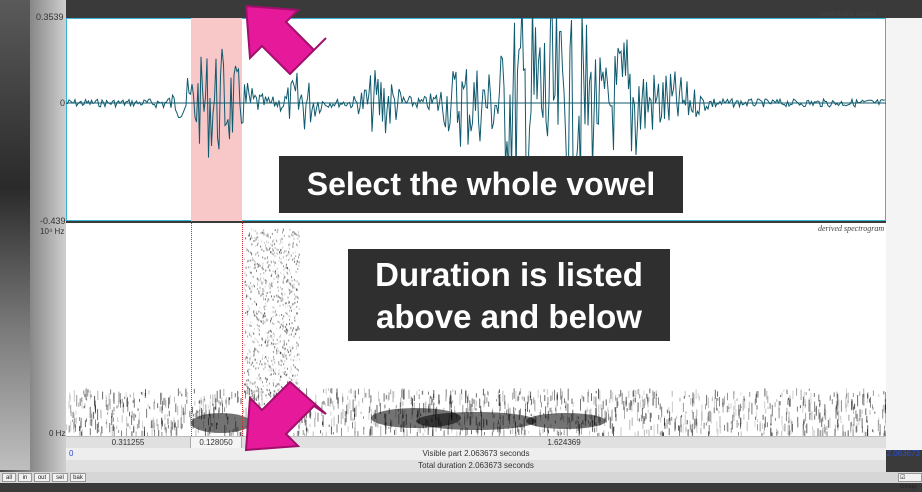  I want to click on visible-end: 2.063673, so click(903, 454).